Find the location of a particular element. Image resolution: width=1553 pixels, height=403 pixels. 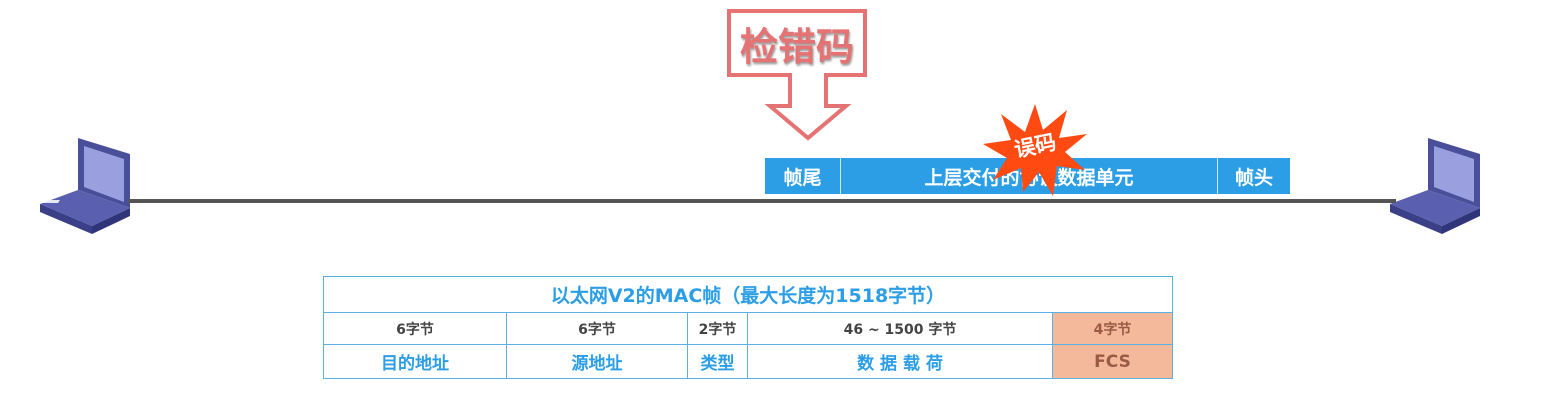

network-link is located at coordinates (762, 201).